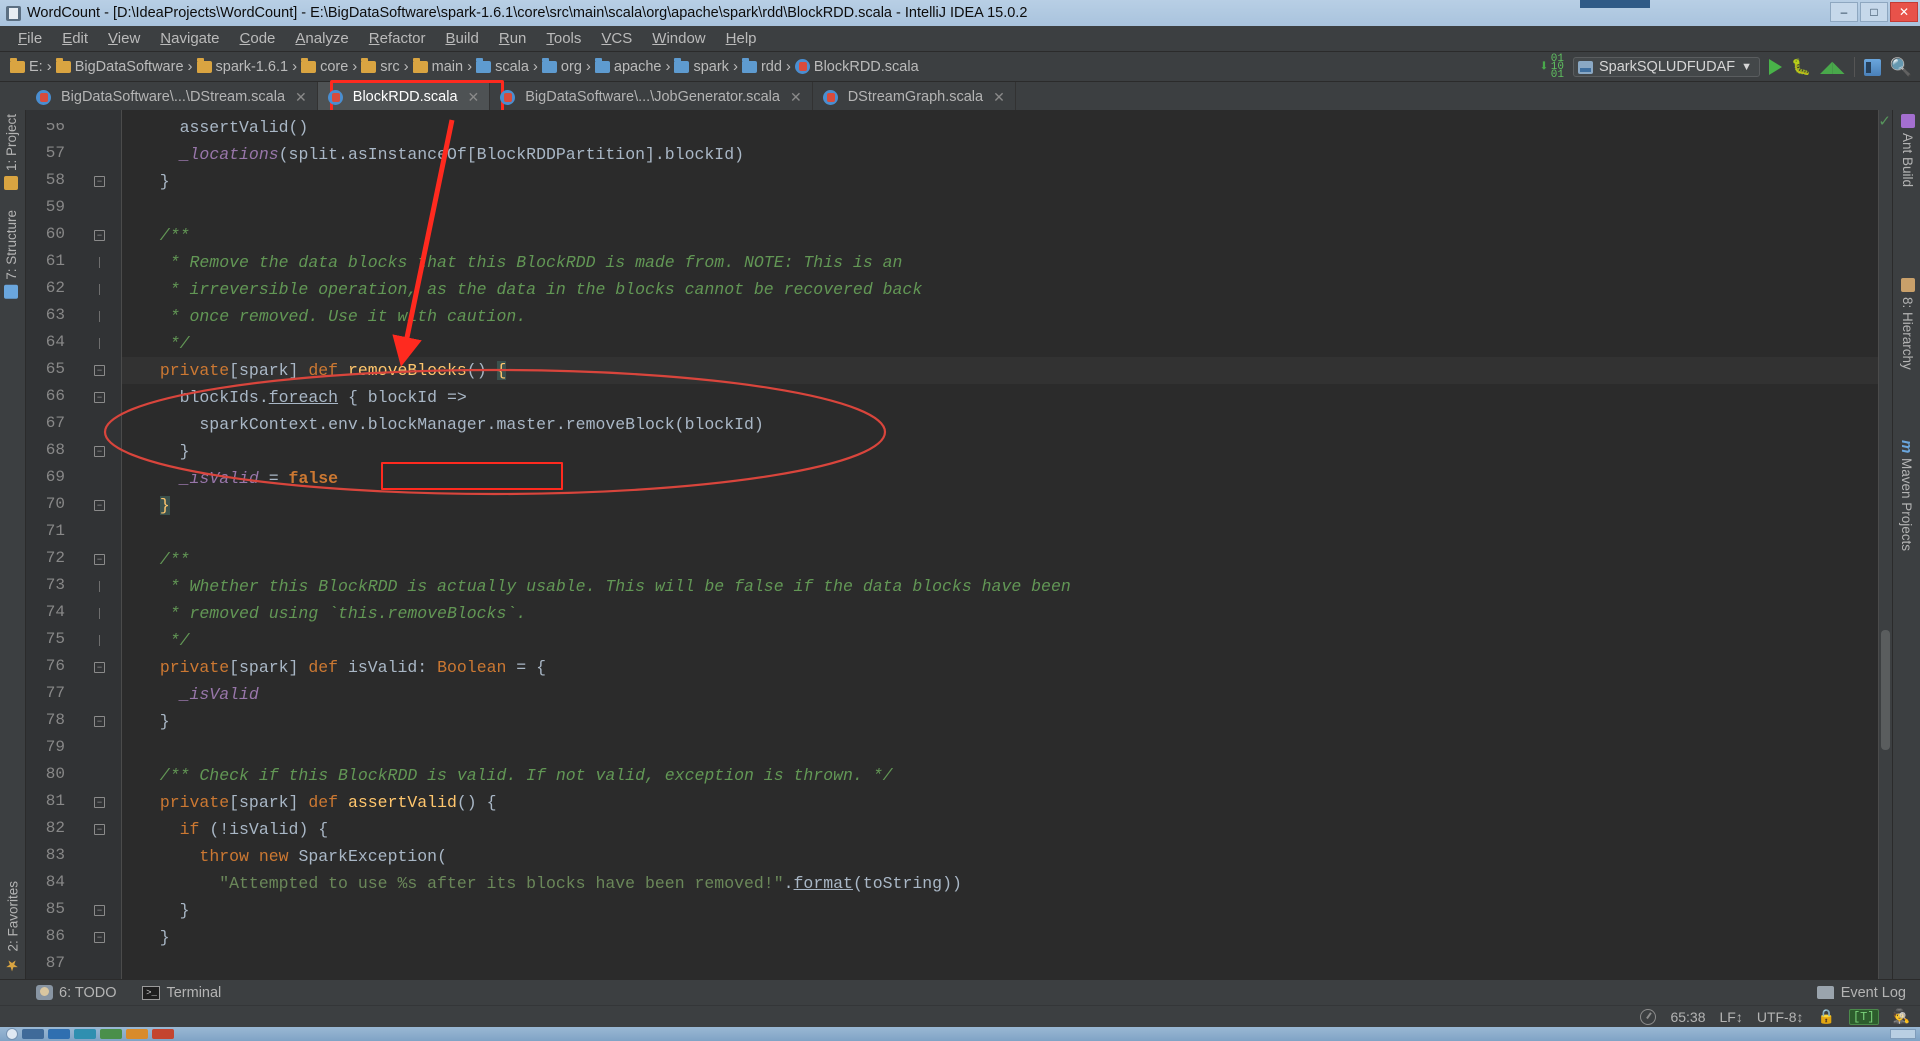 The image size is (1920, 1041). What do you see at coordinates (701, 67) in the screenshot?
I see `breadcrumb-item-spark: spark` at bounding box center [701, 67].